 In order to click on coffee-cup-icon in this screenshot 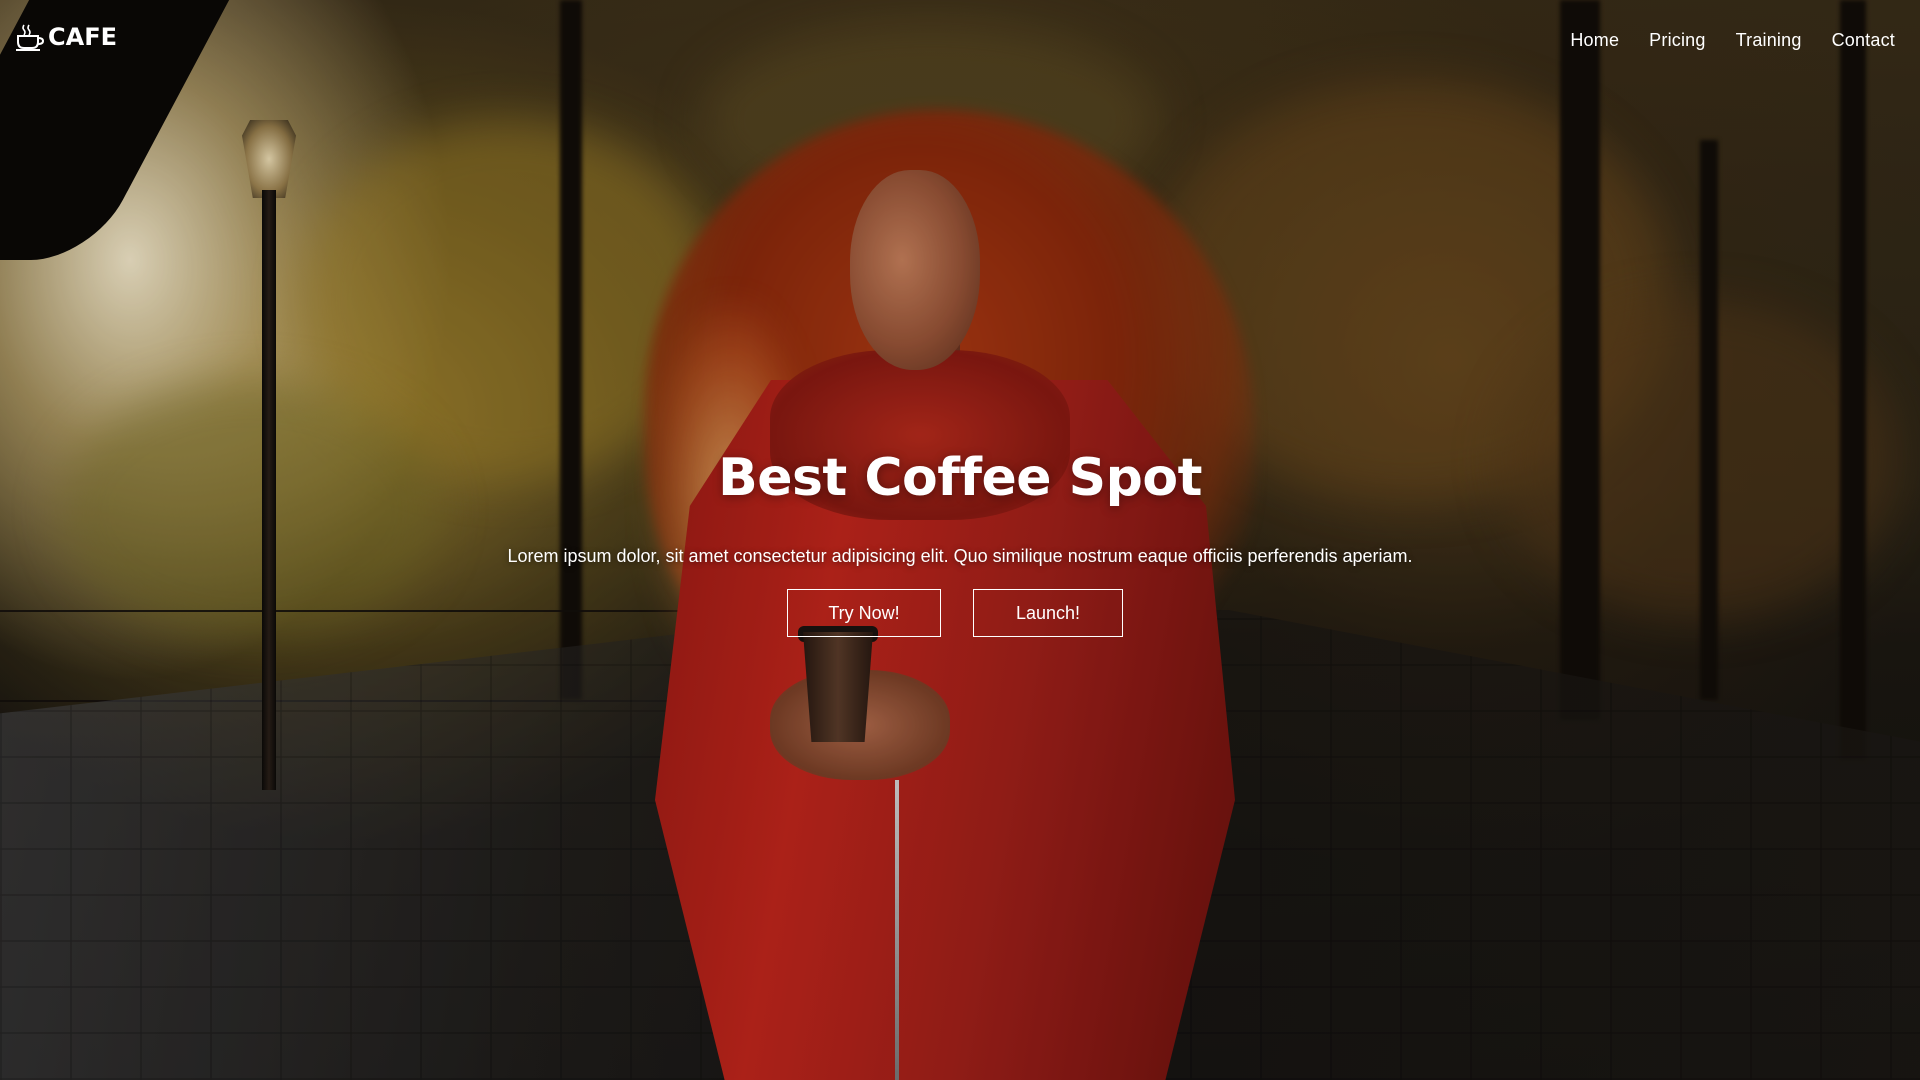, I will do `click(30, 37)`.